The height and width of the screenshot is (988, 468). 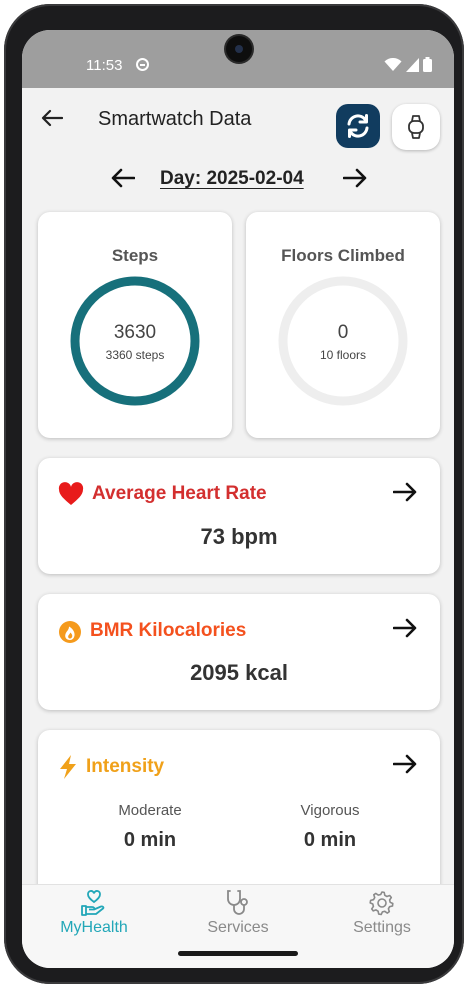 I want to click on next-day-button, so click(x=355, y=178).